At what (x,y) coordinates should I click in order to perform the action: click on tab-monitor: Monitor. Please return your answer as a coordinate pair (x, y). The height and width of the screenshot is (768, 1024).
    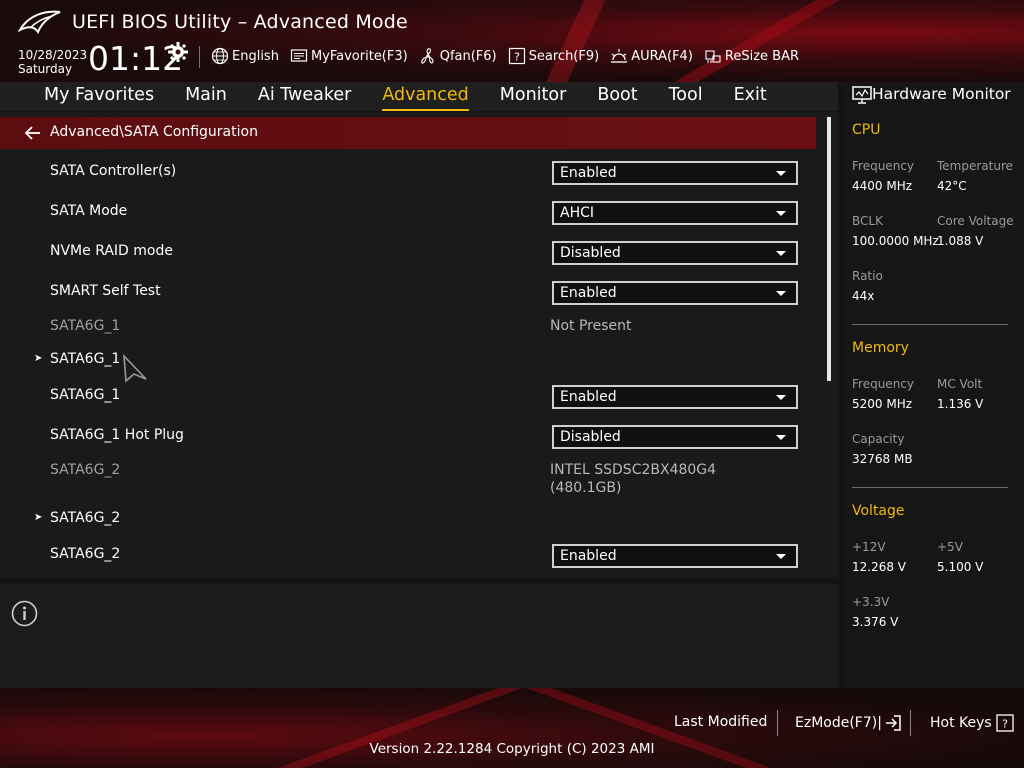
    Looking at the image, I should click on (533, 96).